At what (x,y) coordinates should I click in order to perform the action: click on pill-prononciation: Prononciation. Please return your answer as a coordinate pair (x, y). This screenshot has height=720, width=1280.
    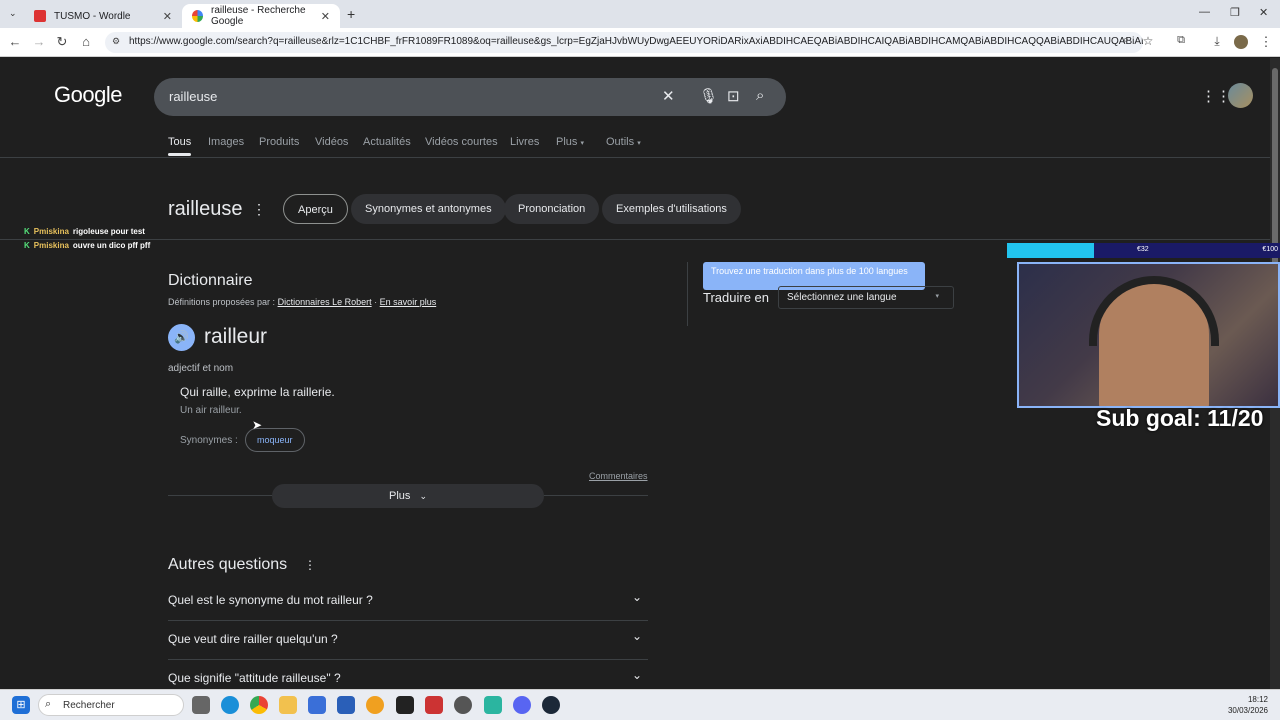
    Looking at the image, I should click on (552, 209).